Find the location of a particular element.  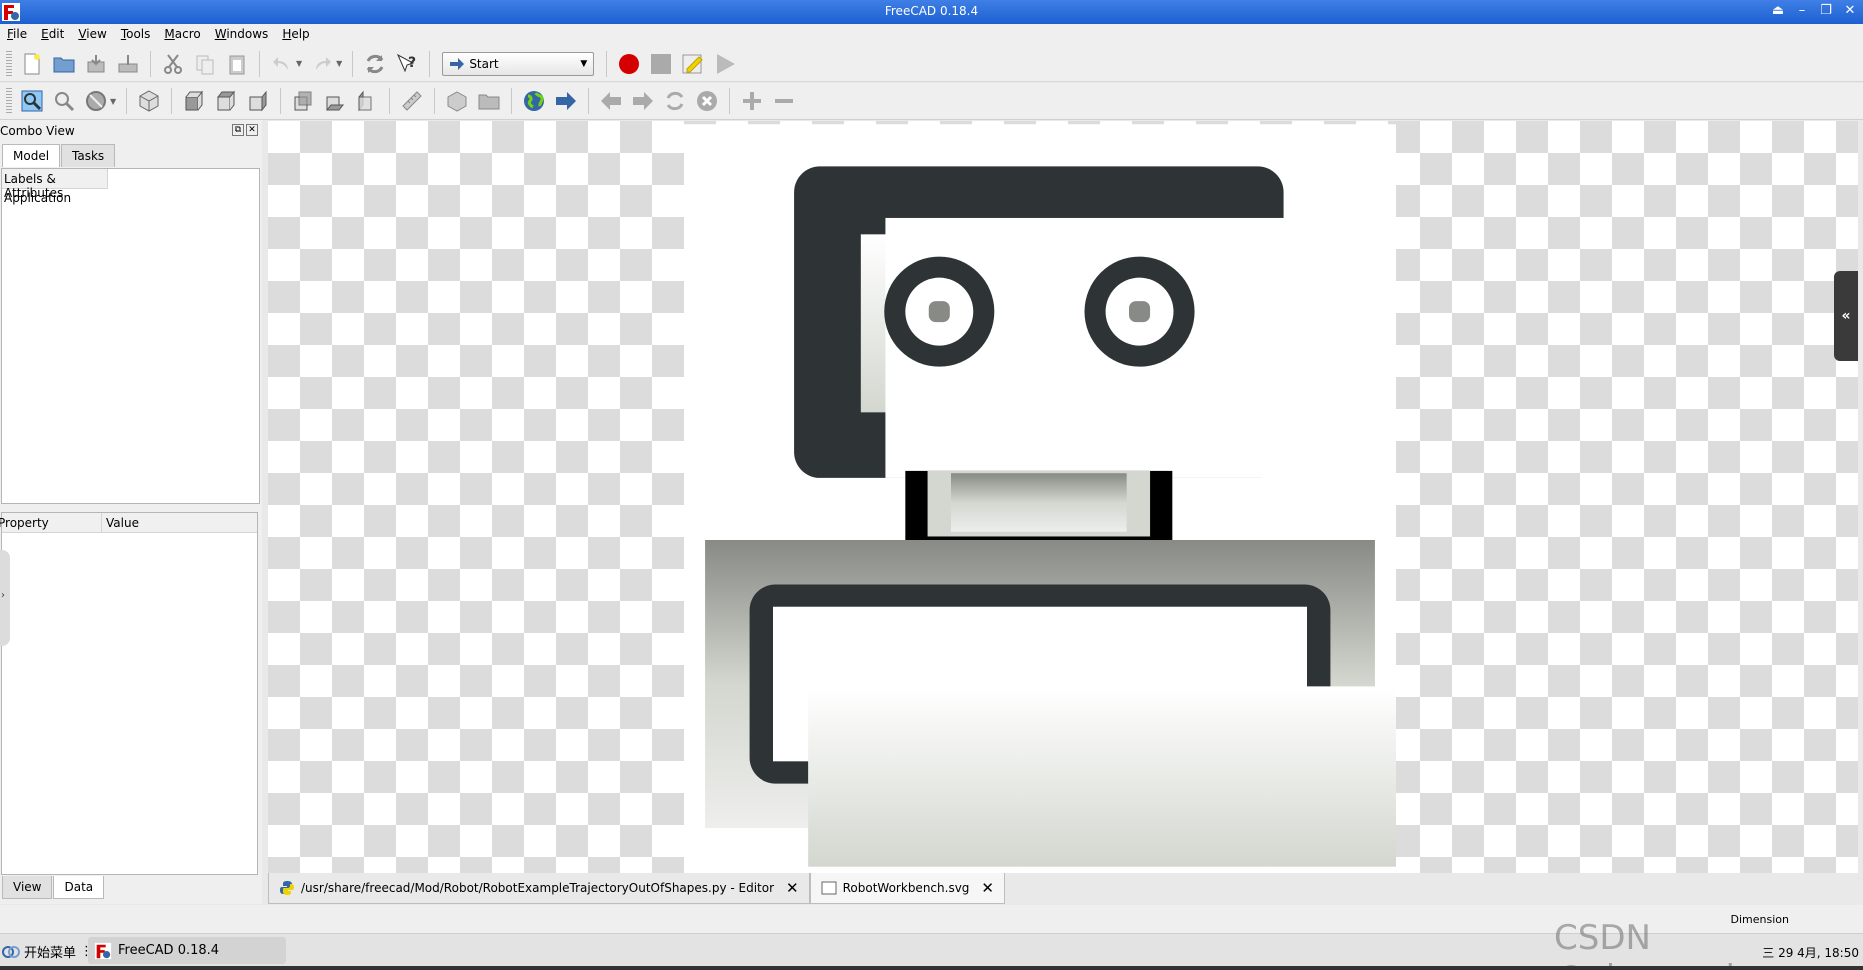

csdn-watermark: CSDN @zhangrelay is located at coordinates (1665, 944).